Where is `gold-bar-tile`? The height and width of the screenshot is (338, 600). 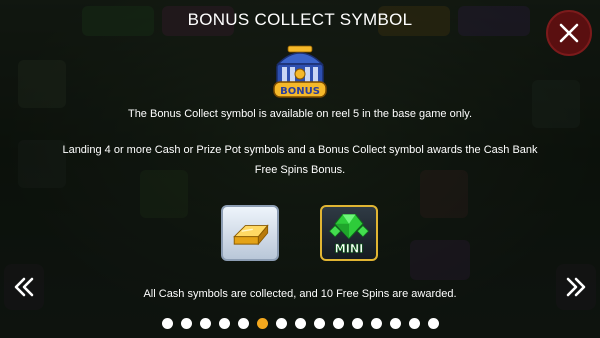
gold-bar-tile is located at coordinates (250, 233).